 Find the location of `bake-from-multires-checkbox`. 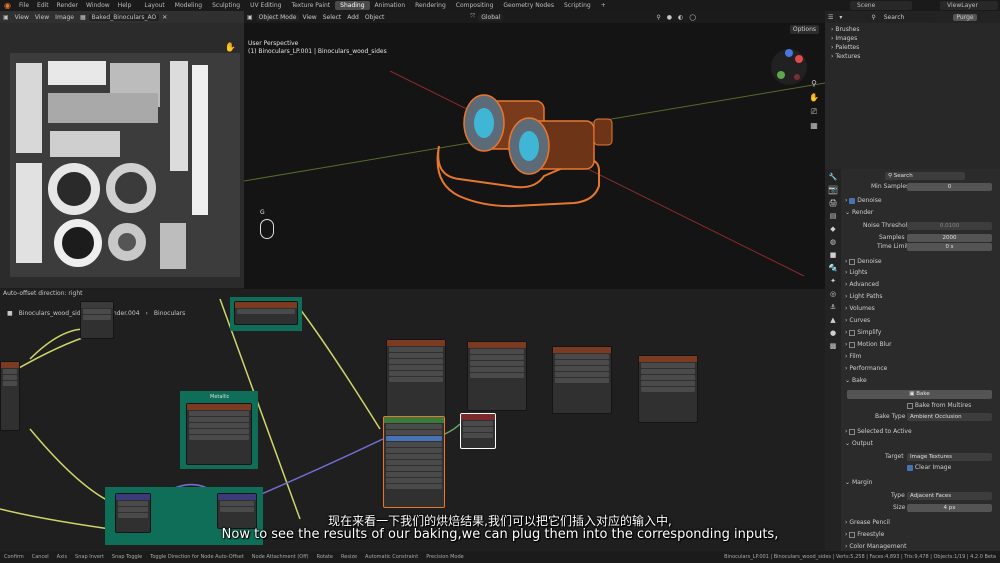

bake-from-multires-checkbox is located at coordinates (910, 405).